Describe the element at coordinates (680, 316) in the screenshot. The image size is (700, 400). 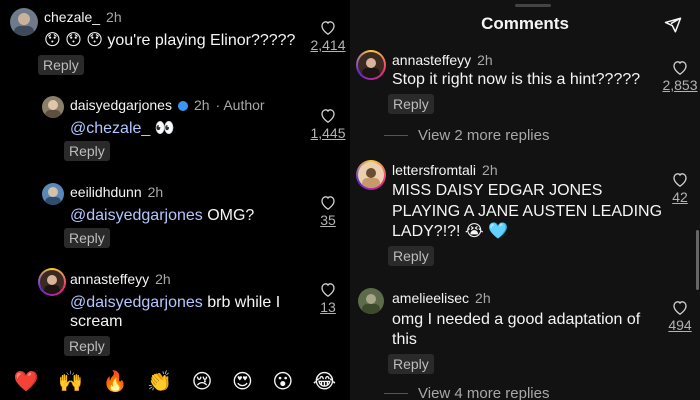
I see `like-area: 494` at that location.